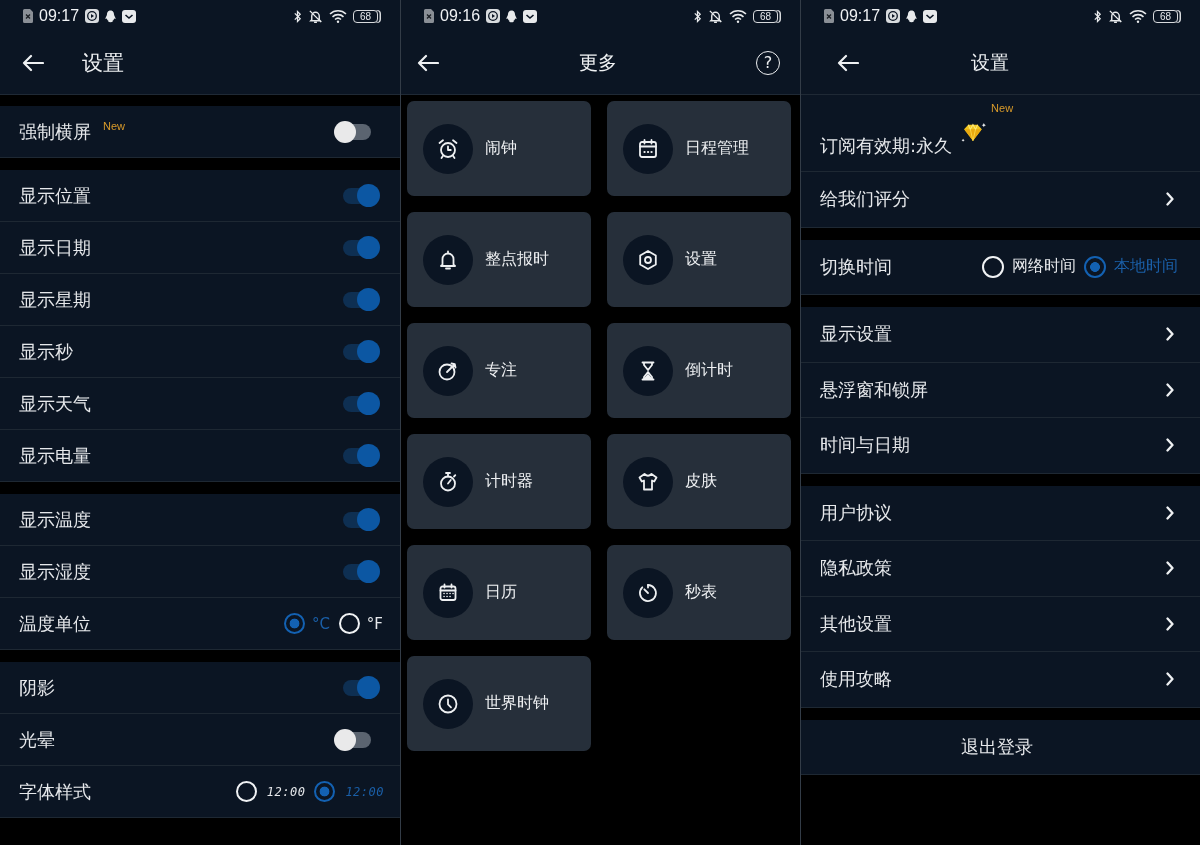 This screenshot has height=845, width=1200. I want to click on menu-item: 使用攻略, so click(1000, 680).